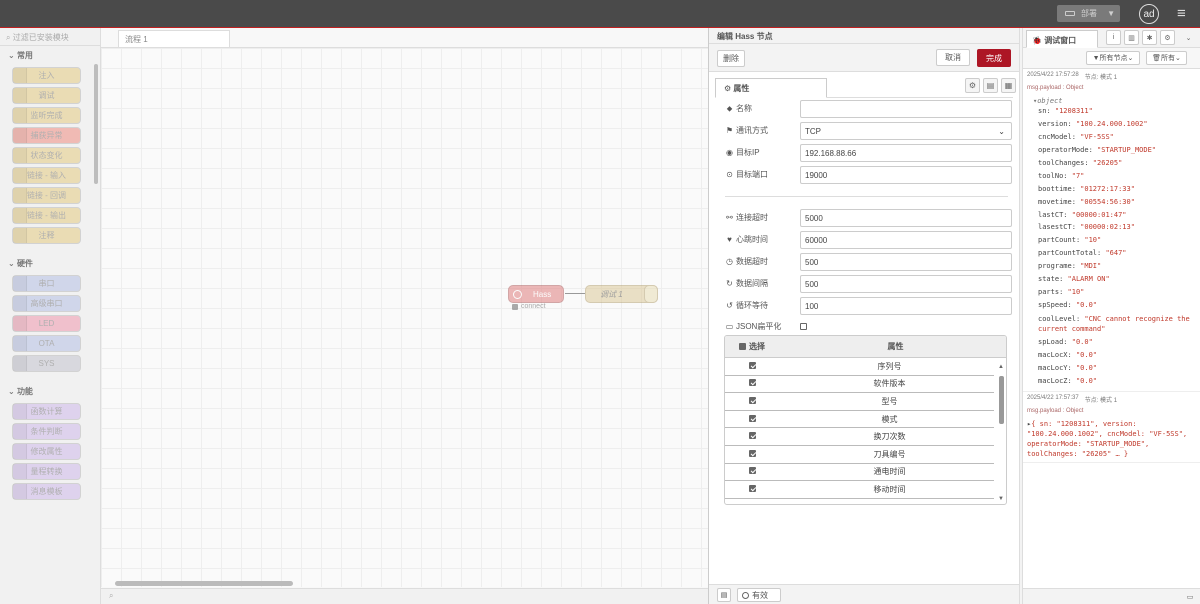 The width and height of the screenshot is (1200, 604). I want to click on table-row: 换刀次数, so click(859, 437).